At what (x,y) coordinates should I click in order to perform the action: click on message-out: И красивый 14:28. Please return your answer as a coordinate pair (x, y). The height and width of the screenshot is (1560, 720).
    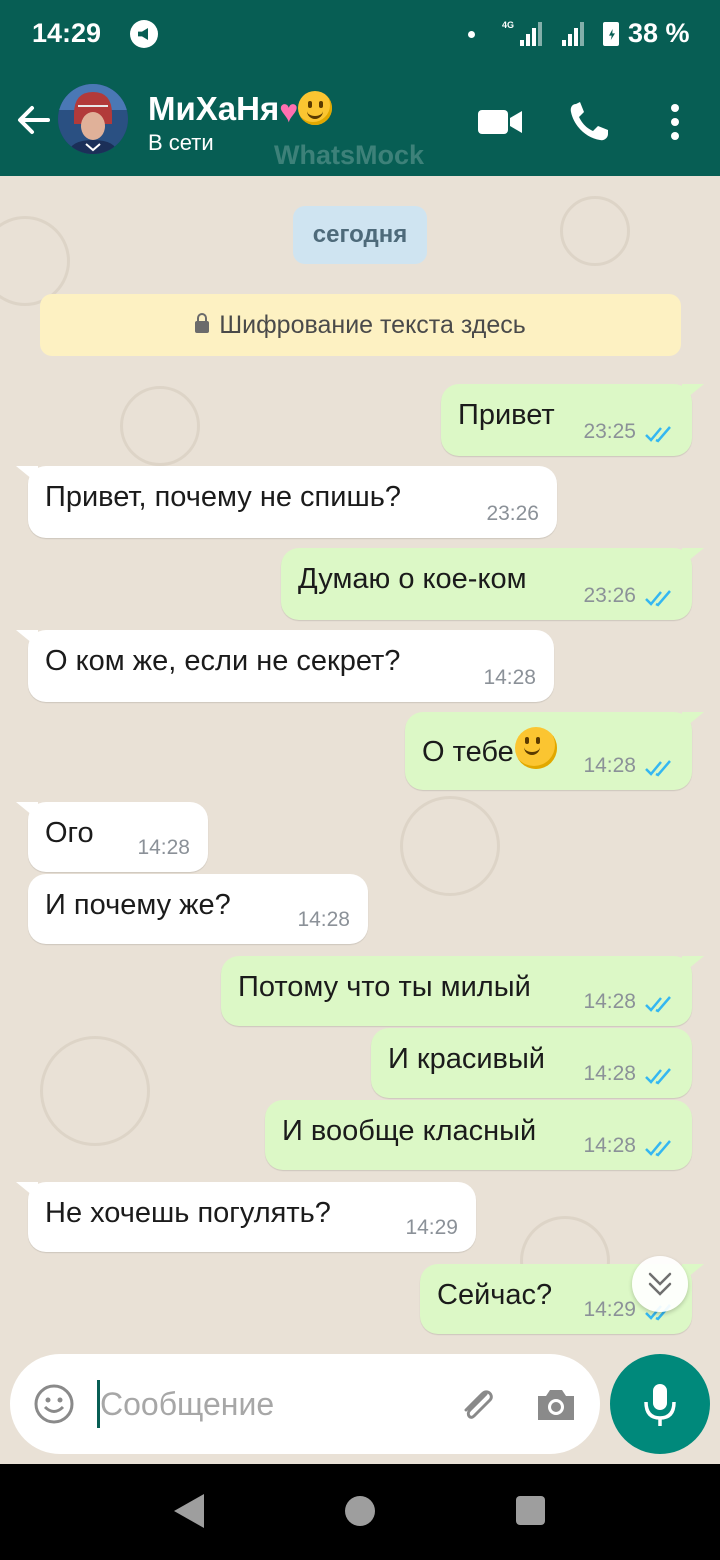
    Looking at the image, I should click on (531, 1063).